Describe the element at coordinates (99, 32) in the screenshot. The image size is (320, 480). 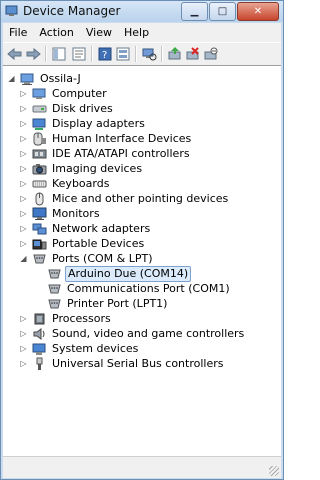
I see `menu-view: View` at that location.